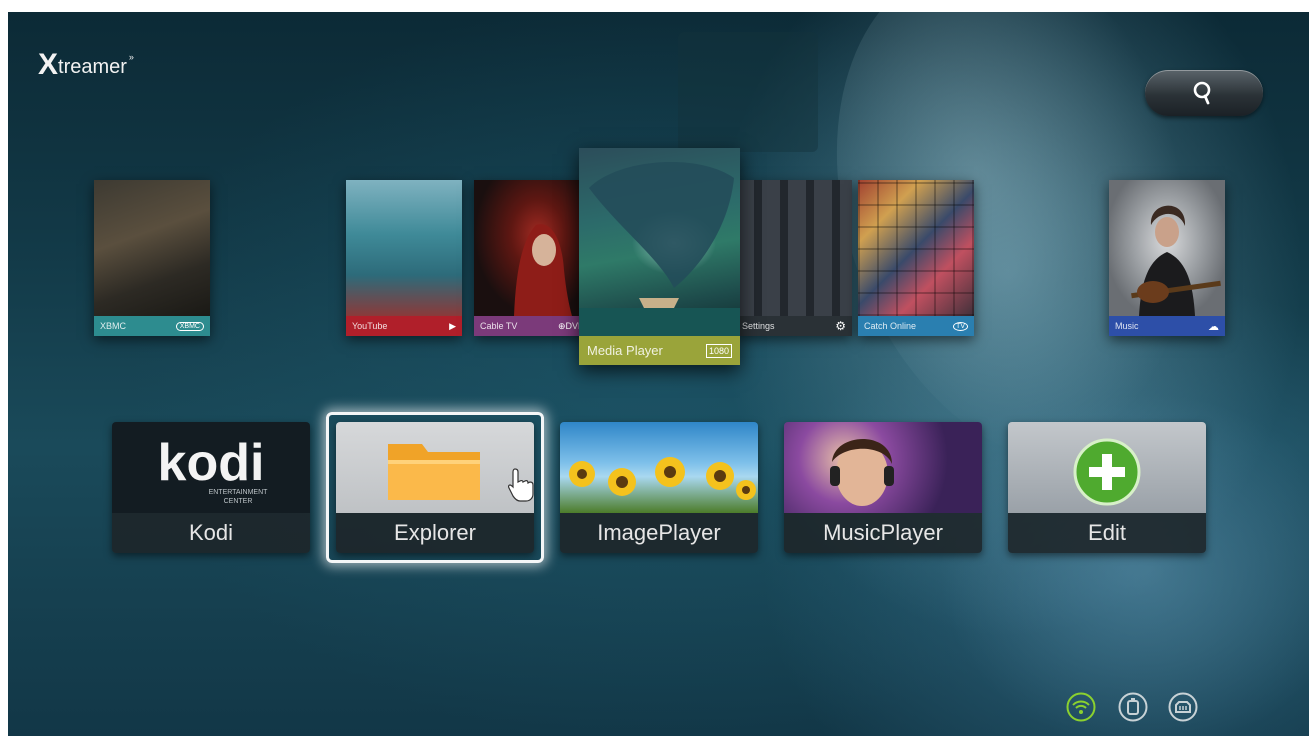 This screenshot has width=1309, height=736. What do you see at coordinates (659, 533) in the screenshot?
I see `tile-label: ImagePlayer` at bounding box center [659, 533].